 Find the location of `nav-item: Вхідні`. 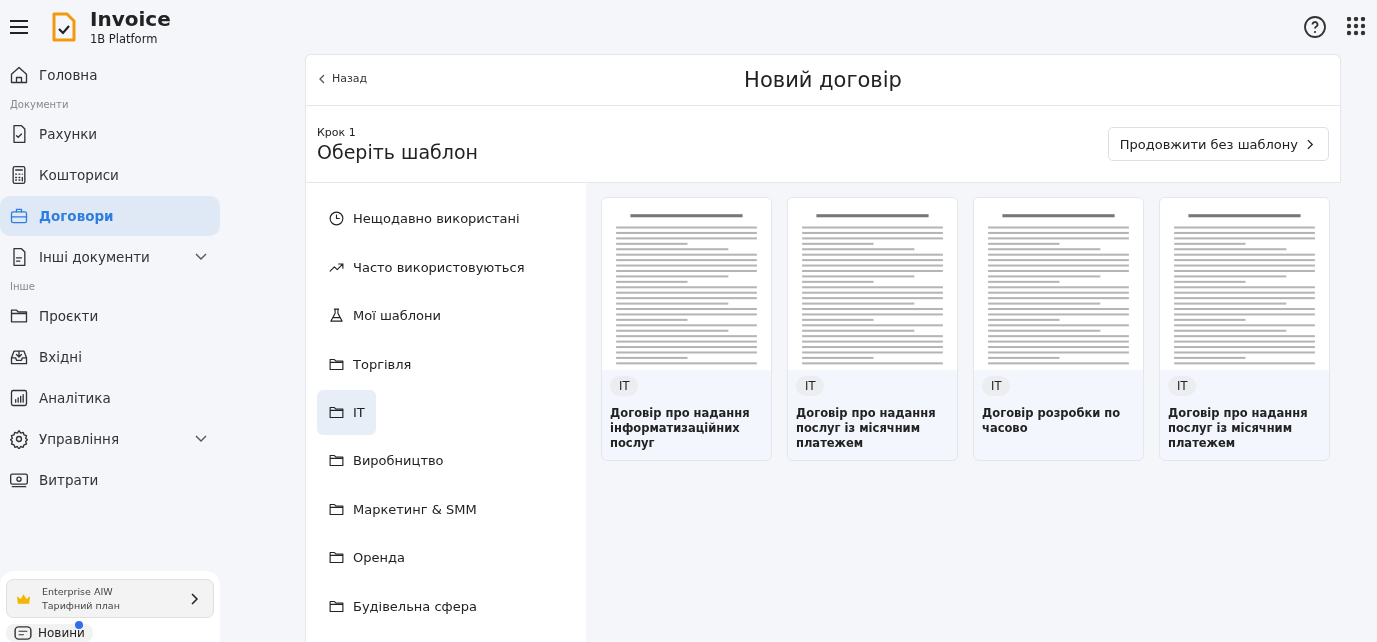

nav-item: Вхідні is located at coordinates (110, 356).